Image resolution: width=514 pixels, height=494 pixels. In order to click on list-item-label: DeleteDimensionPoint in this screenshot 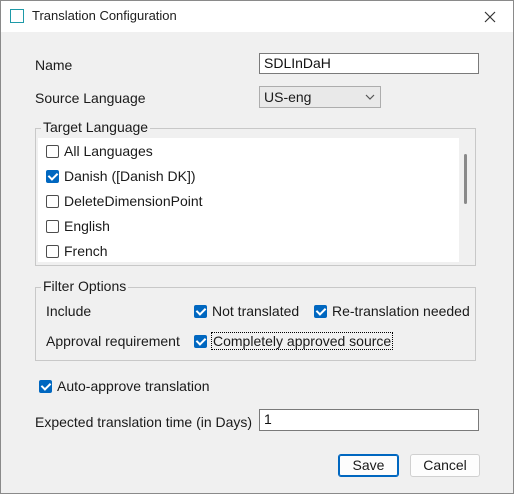, I will do `click(133, 201)`.